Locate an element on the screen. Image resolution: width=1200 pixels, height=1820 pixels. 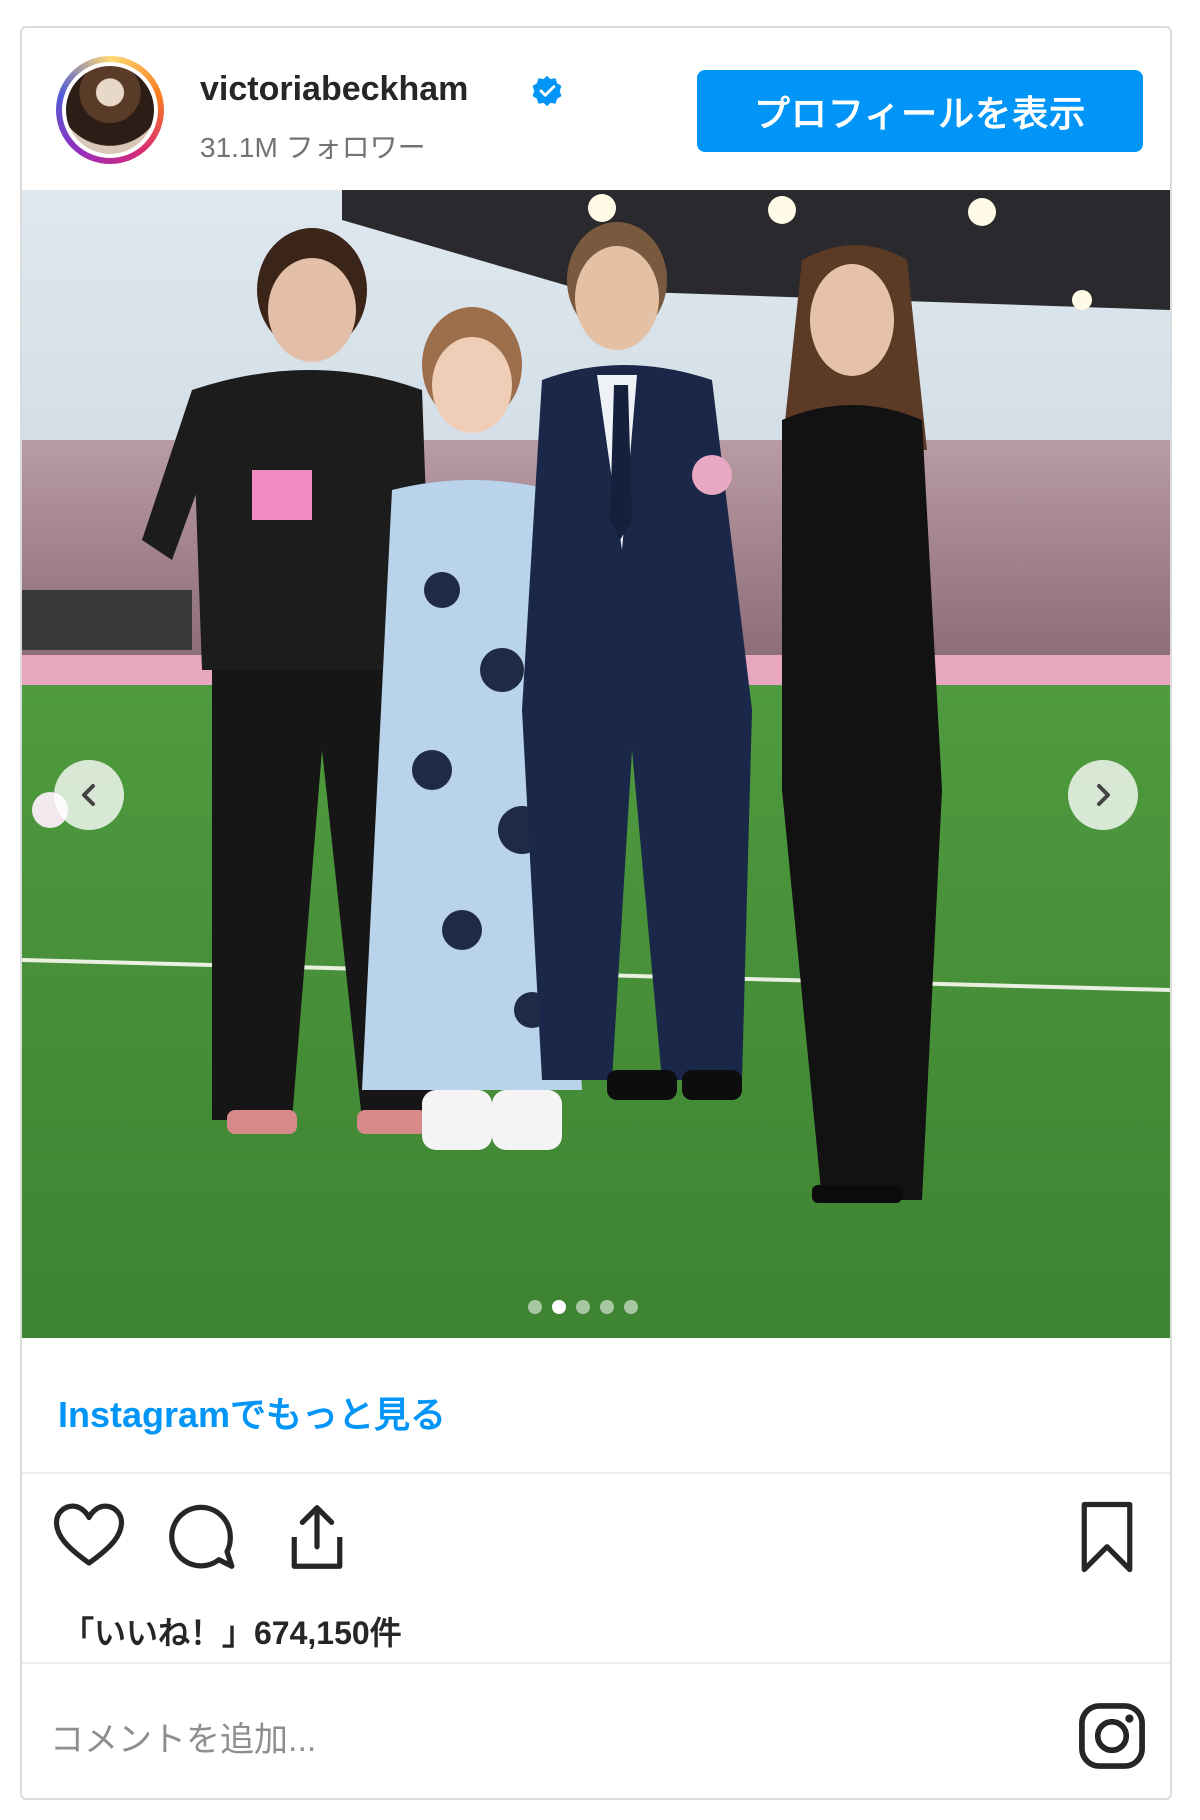
like-count: 「いいね！」674,150件 is located at coordinates (232, 1631).